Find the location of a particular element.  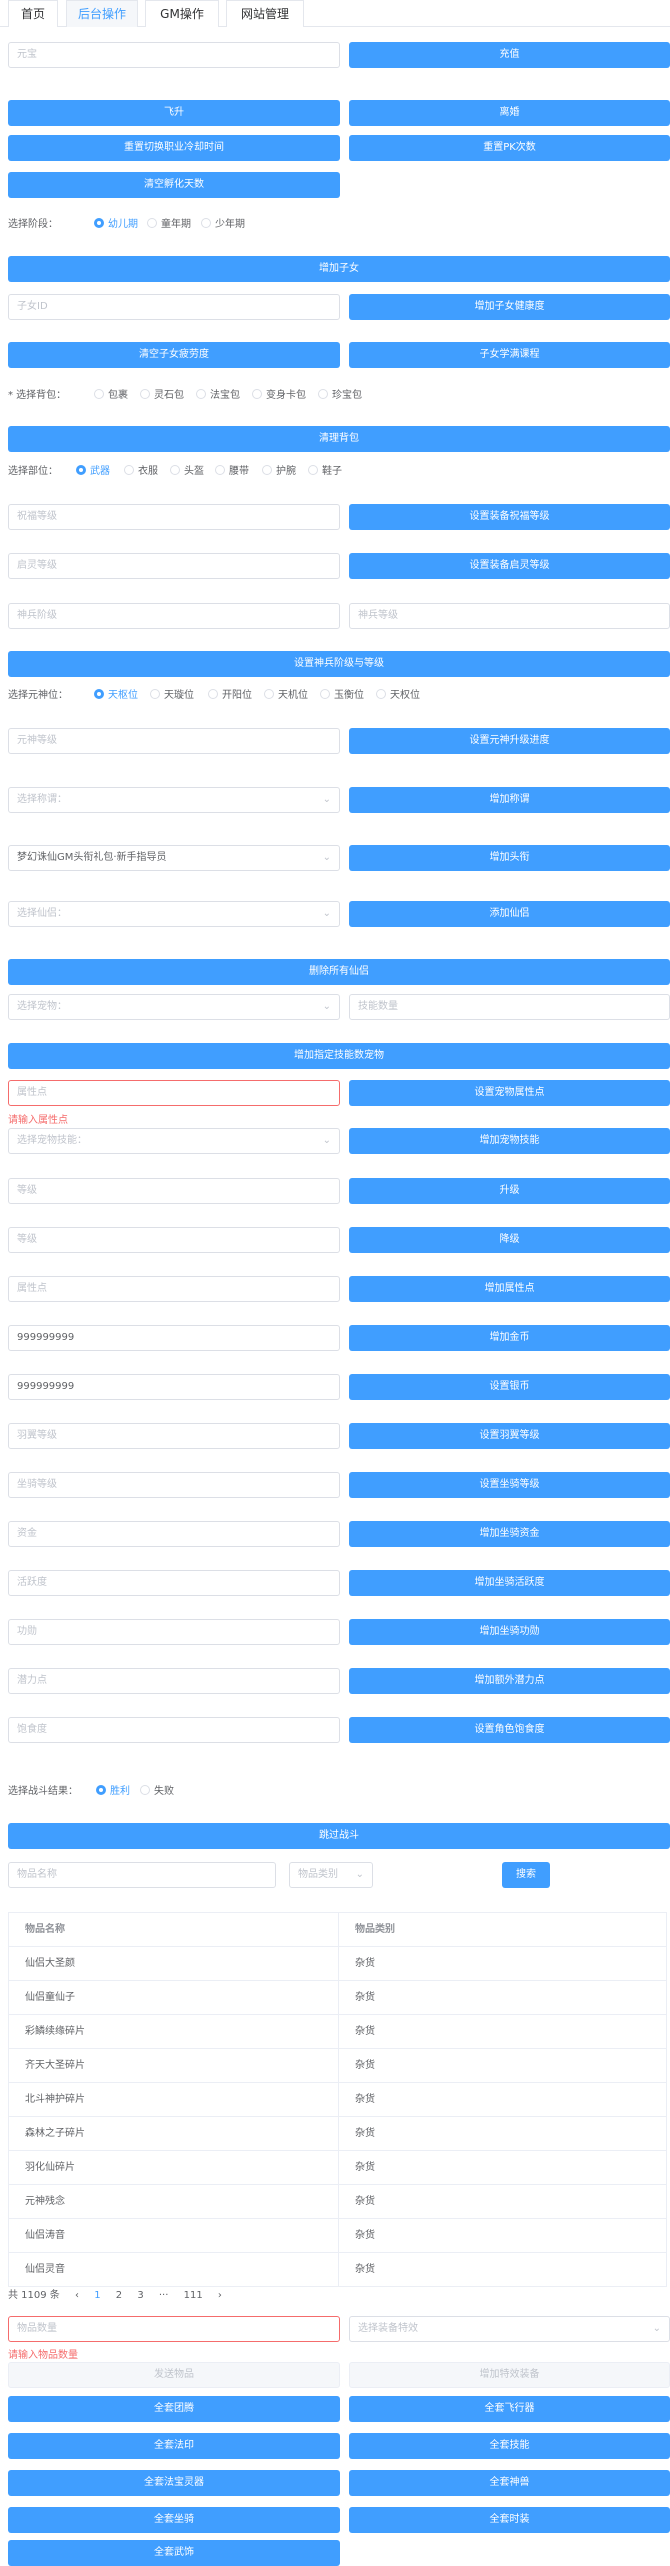

tab-home: 首页 is located at coordinates (33, 13).